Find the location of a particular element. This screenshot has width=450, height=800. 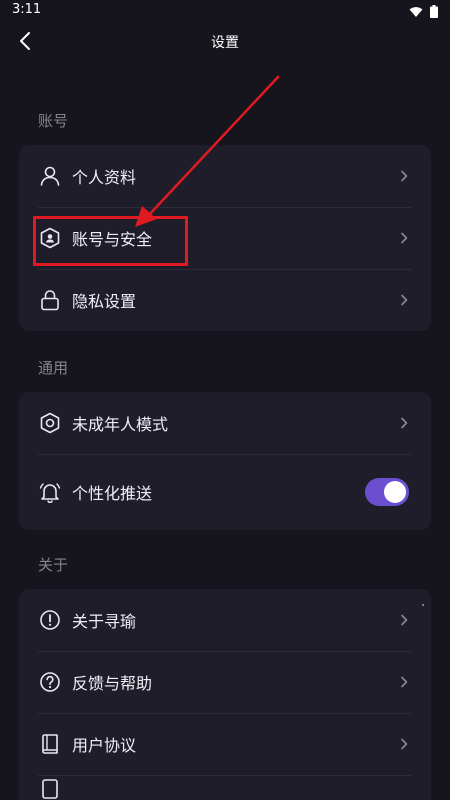

book-icon is located at coordinates (50, 744).